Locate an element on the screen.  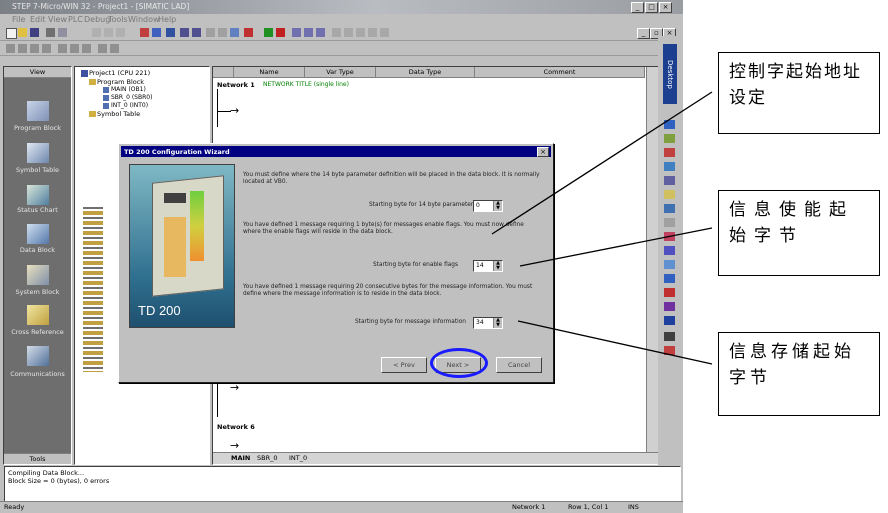
callout-box-3: 信息存储起始字节 is located at coordinates (799, 374).